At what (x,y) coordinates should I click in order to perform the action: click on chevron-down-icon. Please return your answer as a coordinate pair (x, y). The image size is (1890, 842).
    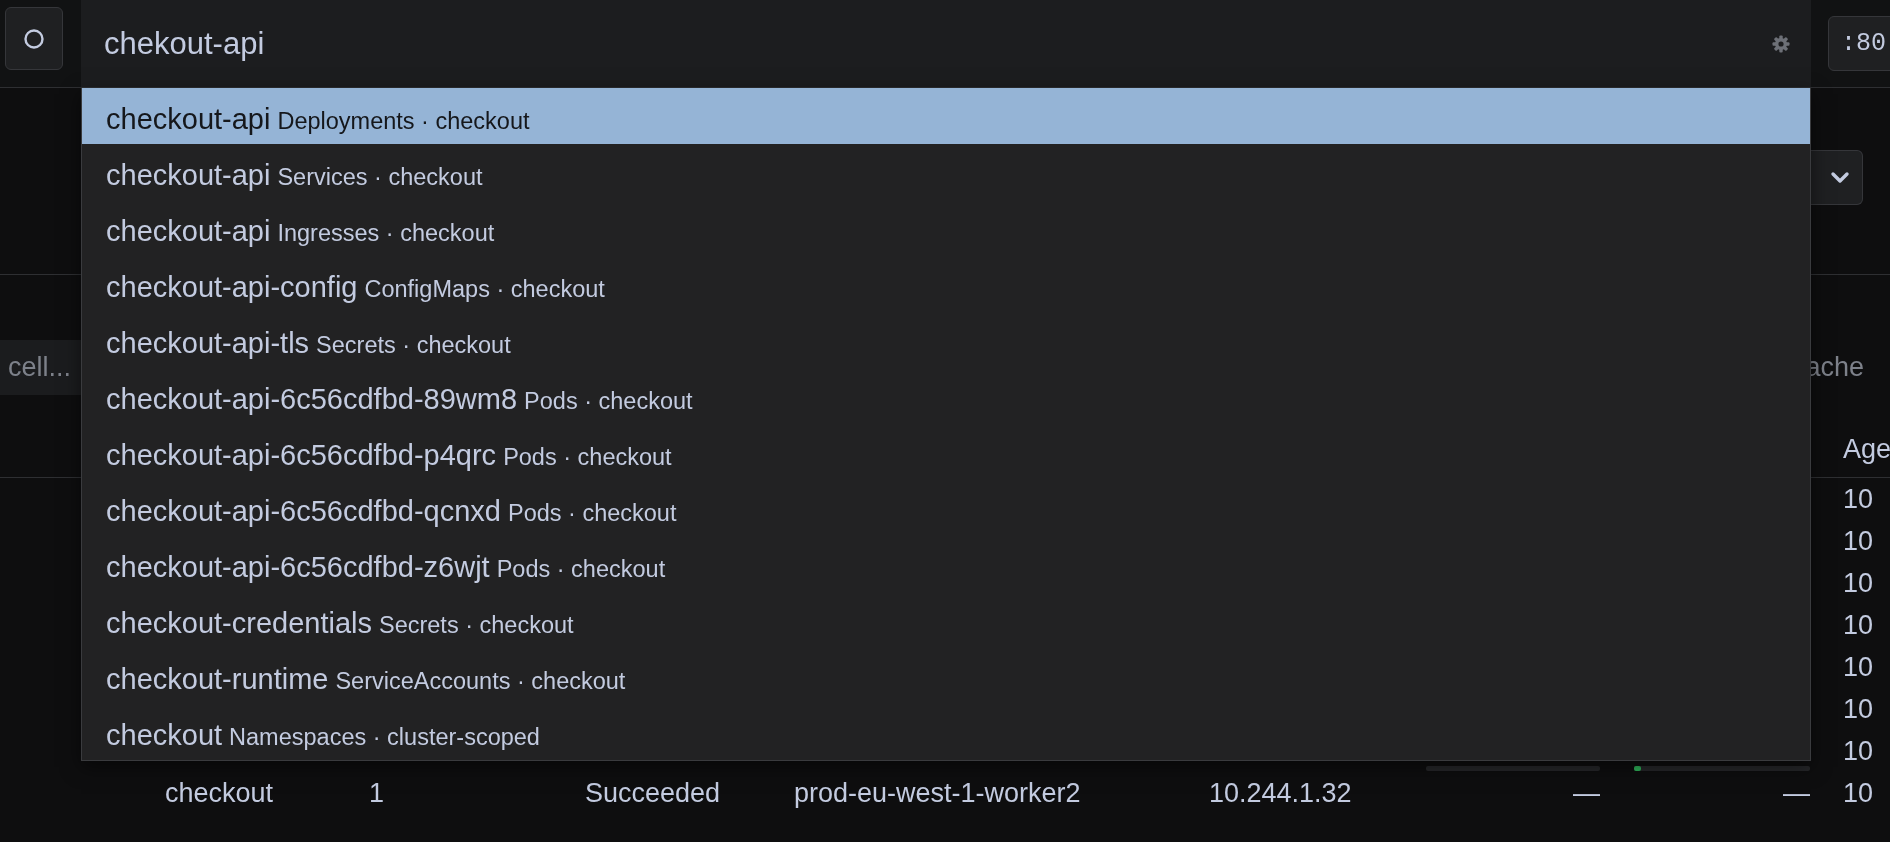
    Looking at the image, I should click on (1840, 177).